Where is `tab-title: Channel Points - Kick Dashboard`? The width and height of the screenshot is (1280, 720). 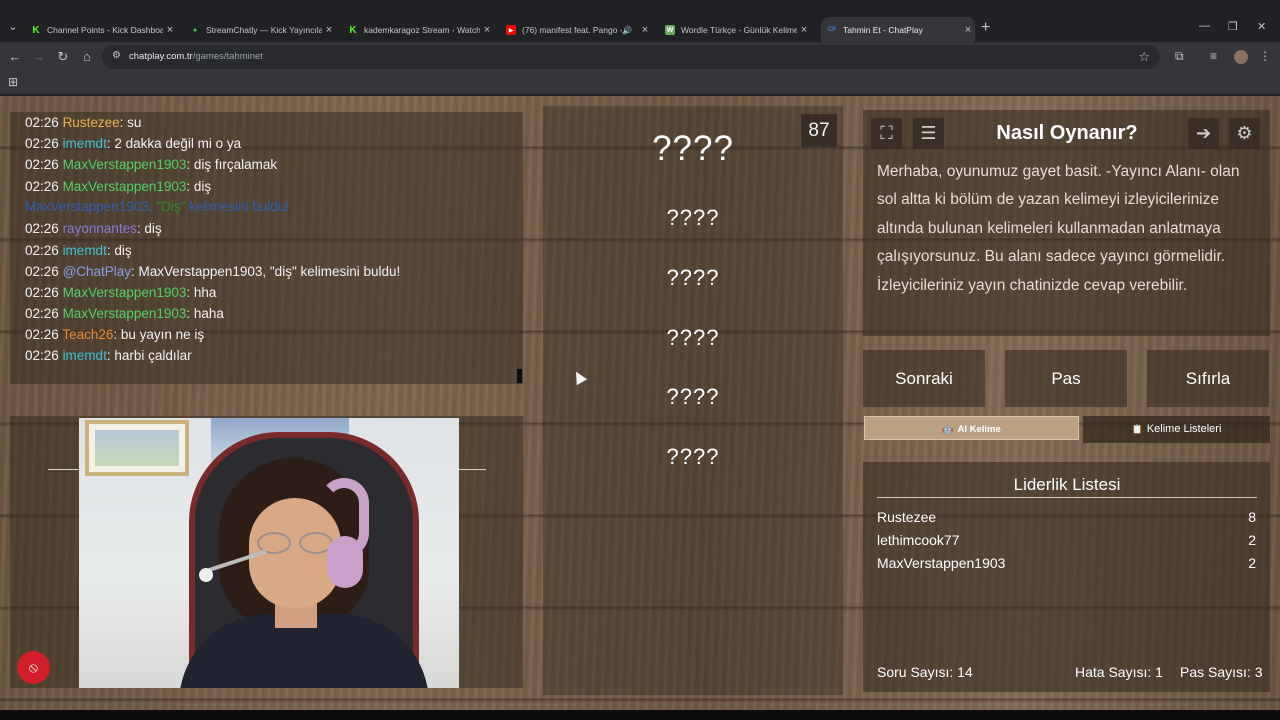
tab-title: Channel Points - Kick Dashboard is located at coordinates (105, 30).